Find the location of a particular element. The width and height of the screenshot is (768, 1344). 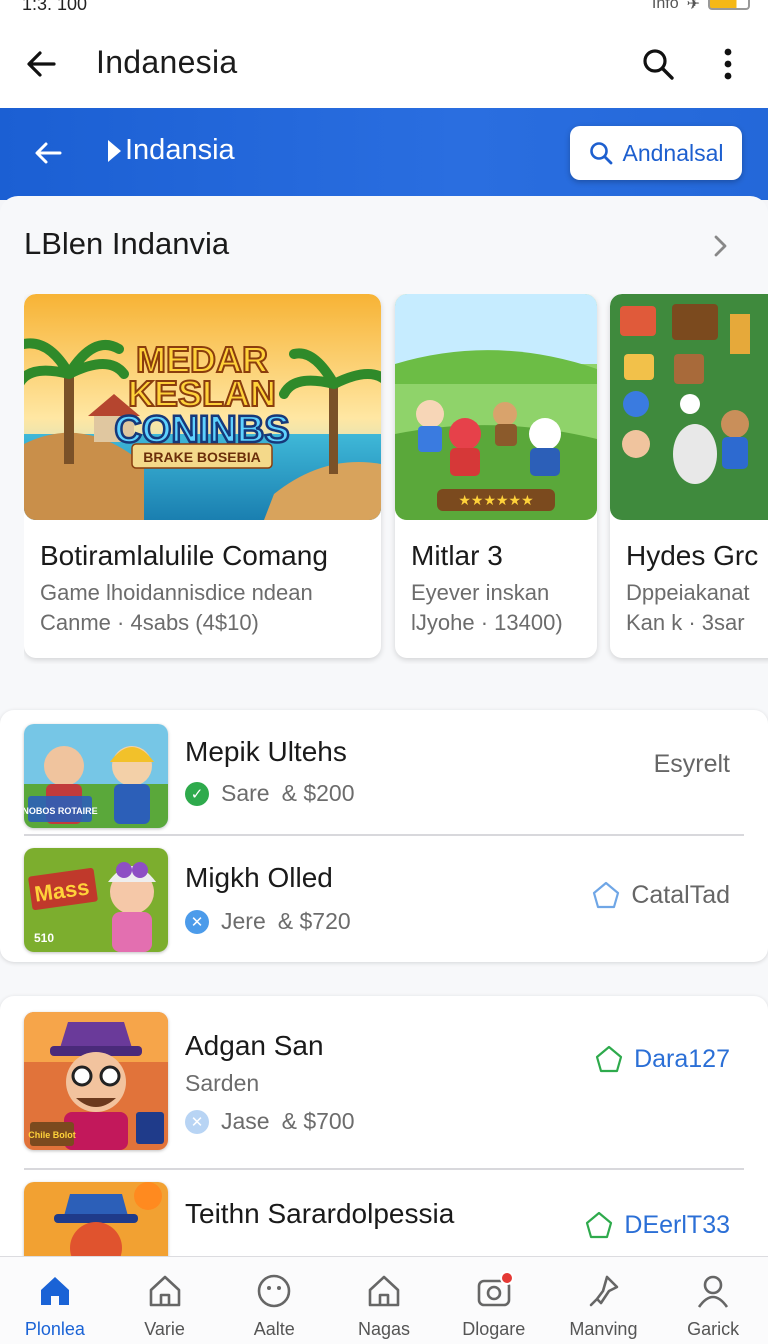

game-name: Migkh Olled is located at coordinates (259, 877).